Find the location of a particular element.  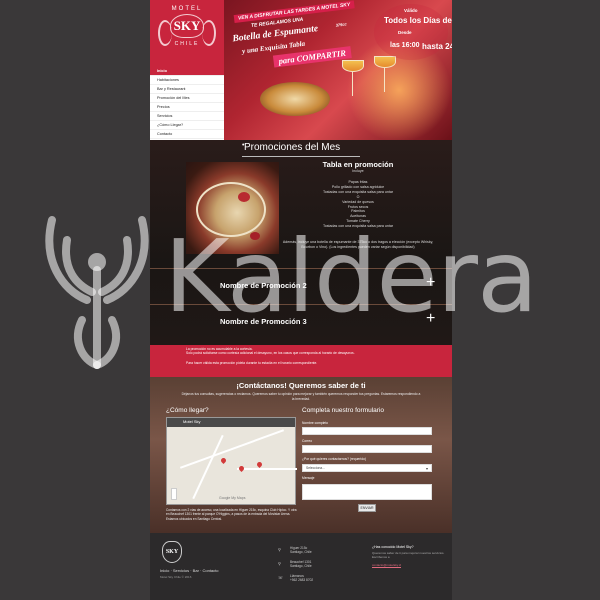

menu-item-contacto: Contacto is located at coordinates (187, 134).